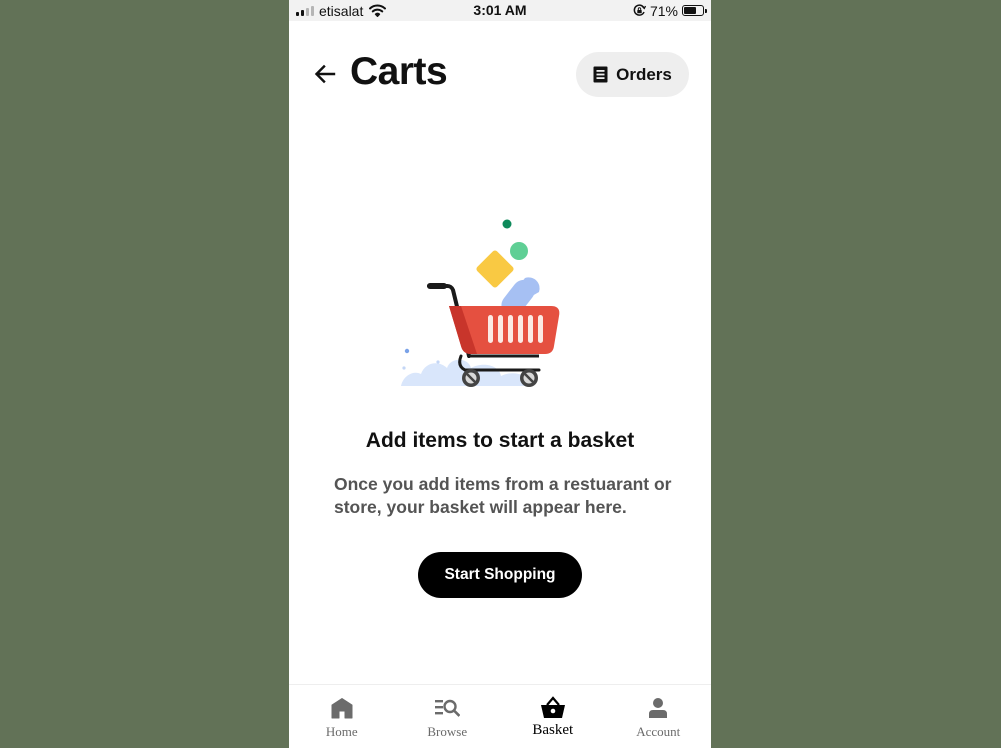  I want to click on orders-button: Orders, so click(632, 74).